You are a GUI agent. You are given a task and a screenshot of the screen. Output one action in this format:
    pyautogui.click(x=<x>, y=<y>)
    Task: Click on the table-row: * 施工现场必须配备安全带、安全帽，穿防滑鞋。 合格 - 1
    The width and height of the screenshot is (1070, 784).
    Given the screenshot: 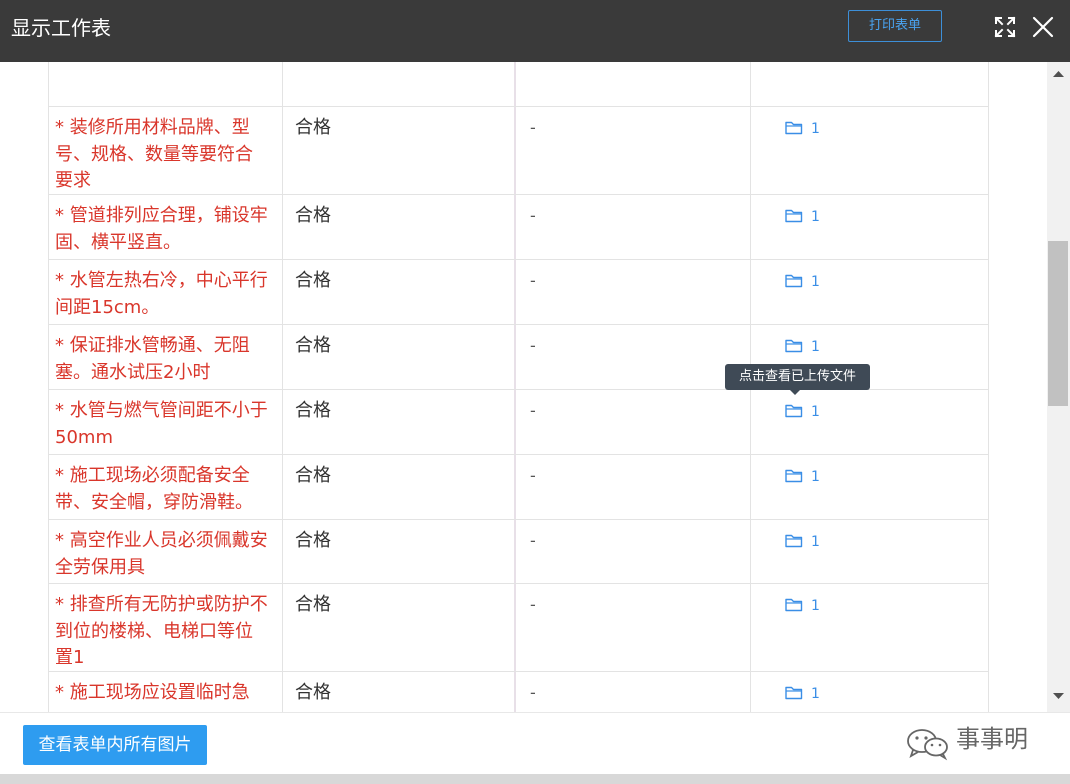 What is the action you would take?
    pyautogui.click(x=518, y=487)
    